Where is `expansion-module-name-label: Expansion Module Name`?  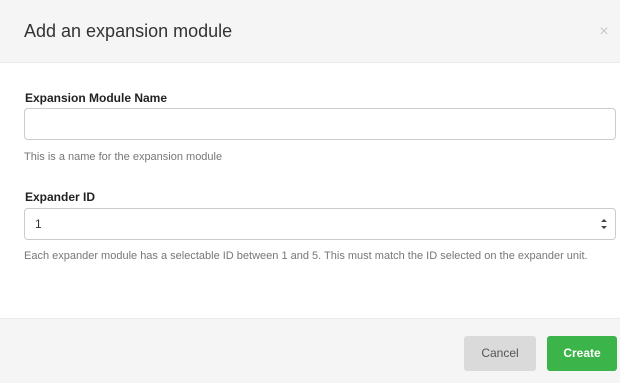
expansion-module-name-label: Expansion Module Name is located at coordinates (96, 98).